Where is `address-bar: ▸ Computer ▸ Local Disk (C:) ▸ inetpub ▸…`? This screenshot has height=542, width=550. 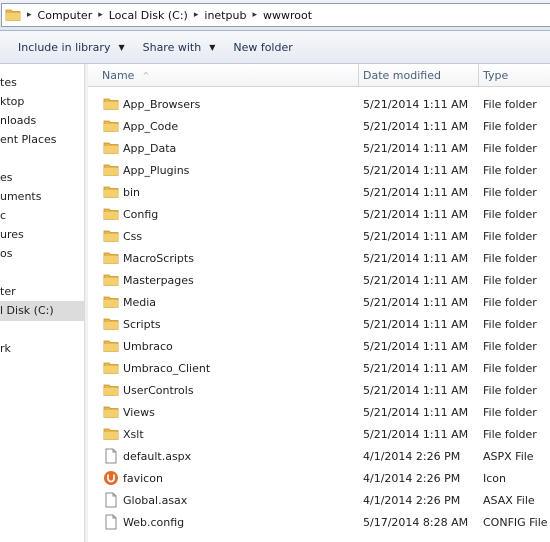 address-bar: ▸ Computer ▸ Local Disk (C:) ▸ inetpub ▸… is located at coordinates (275, 15).